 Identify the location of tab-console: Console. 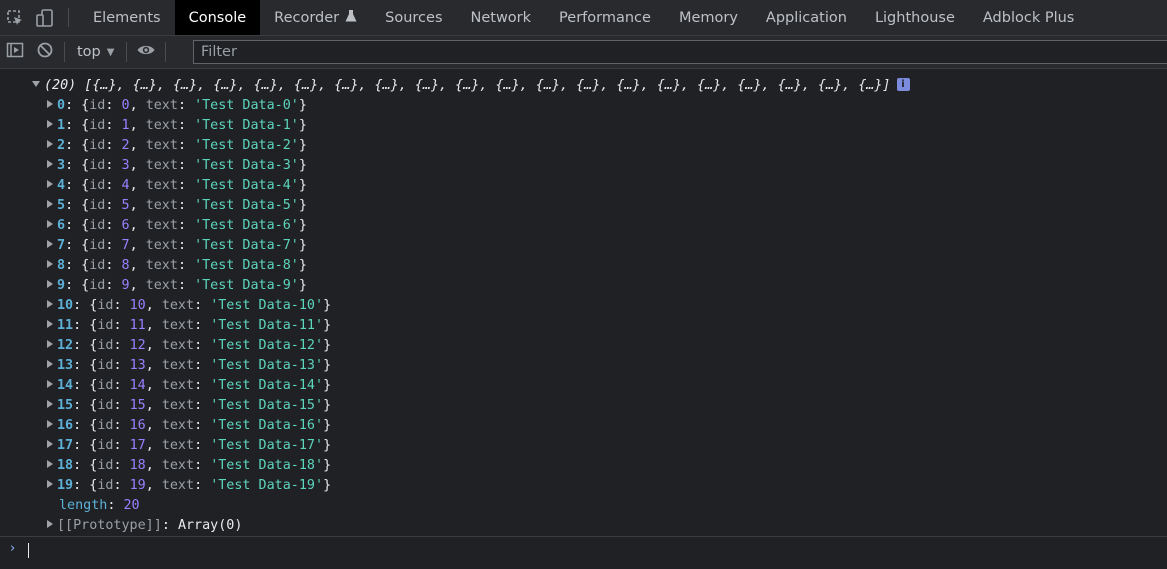
(217, 17).